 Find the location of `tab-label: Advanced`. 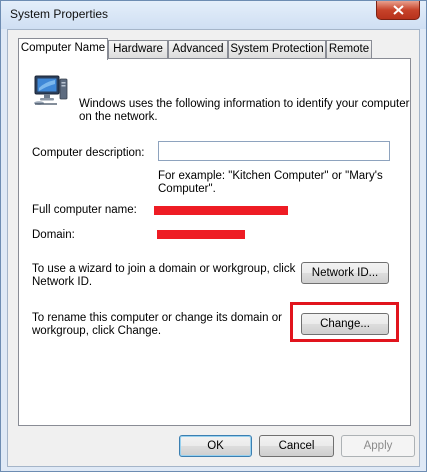

tab-label: Advanced is located at coordinates (198, 49).